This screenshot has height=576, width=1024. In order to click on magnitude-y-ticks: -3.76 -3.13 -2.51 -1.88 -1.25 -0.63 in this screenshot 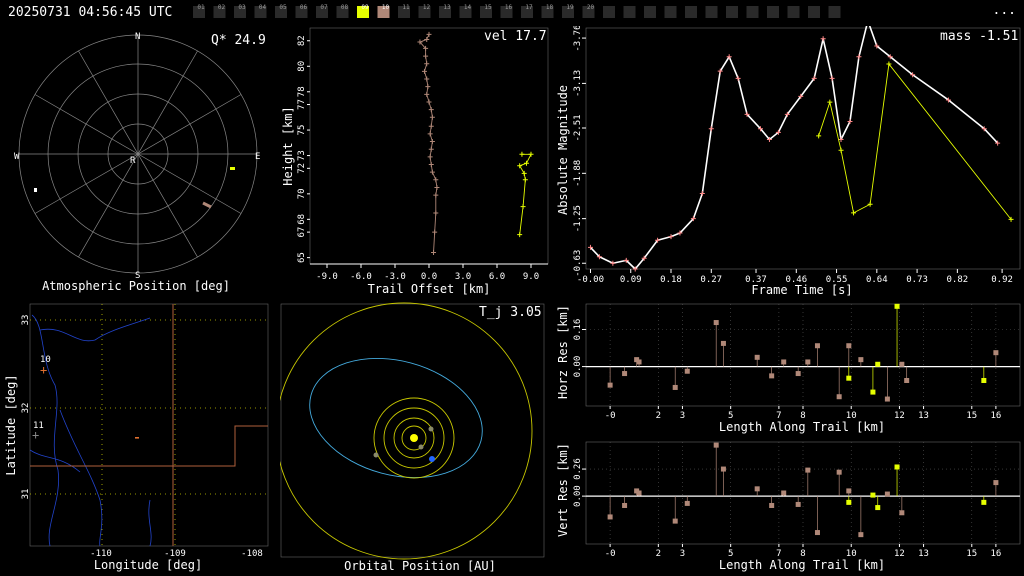, I will do `click(579, 151)`.